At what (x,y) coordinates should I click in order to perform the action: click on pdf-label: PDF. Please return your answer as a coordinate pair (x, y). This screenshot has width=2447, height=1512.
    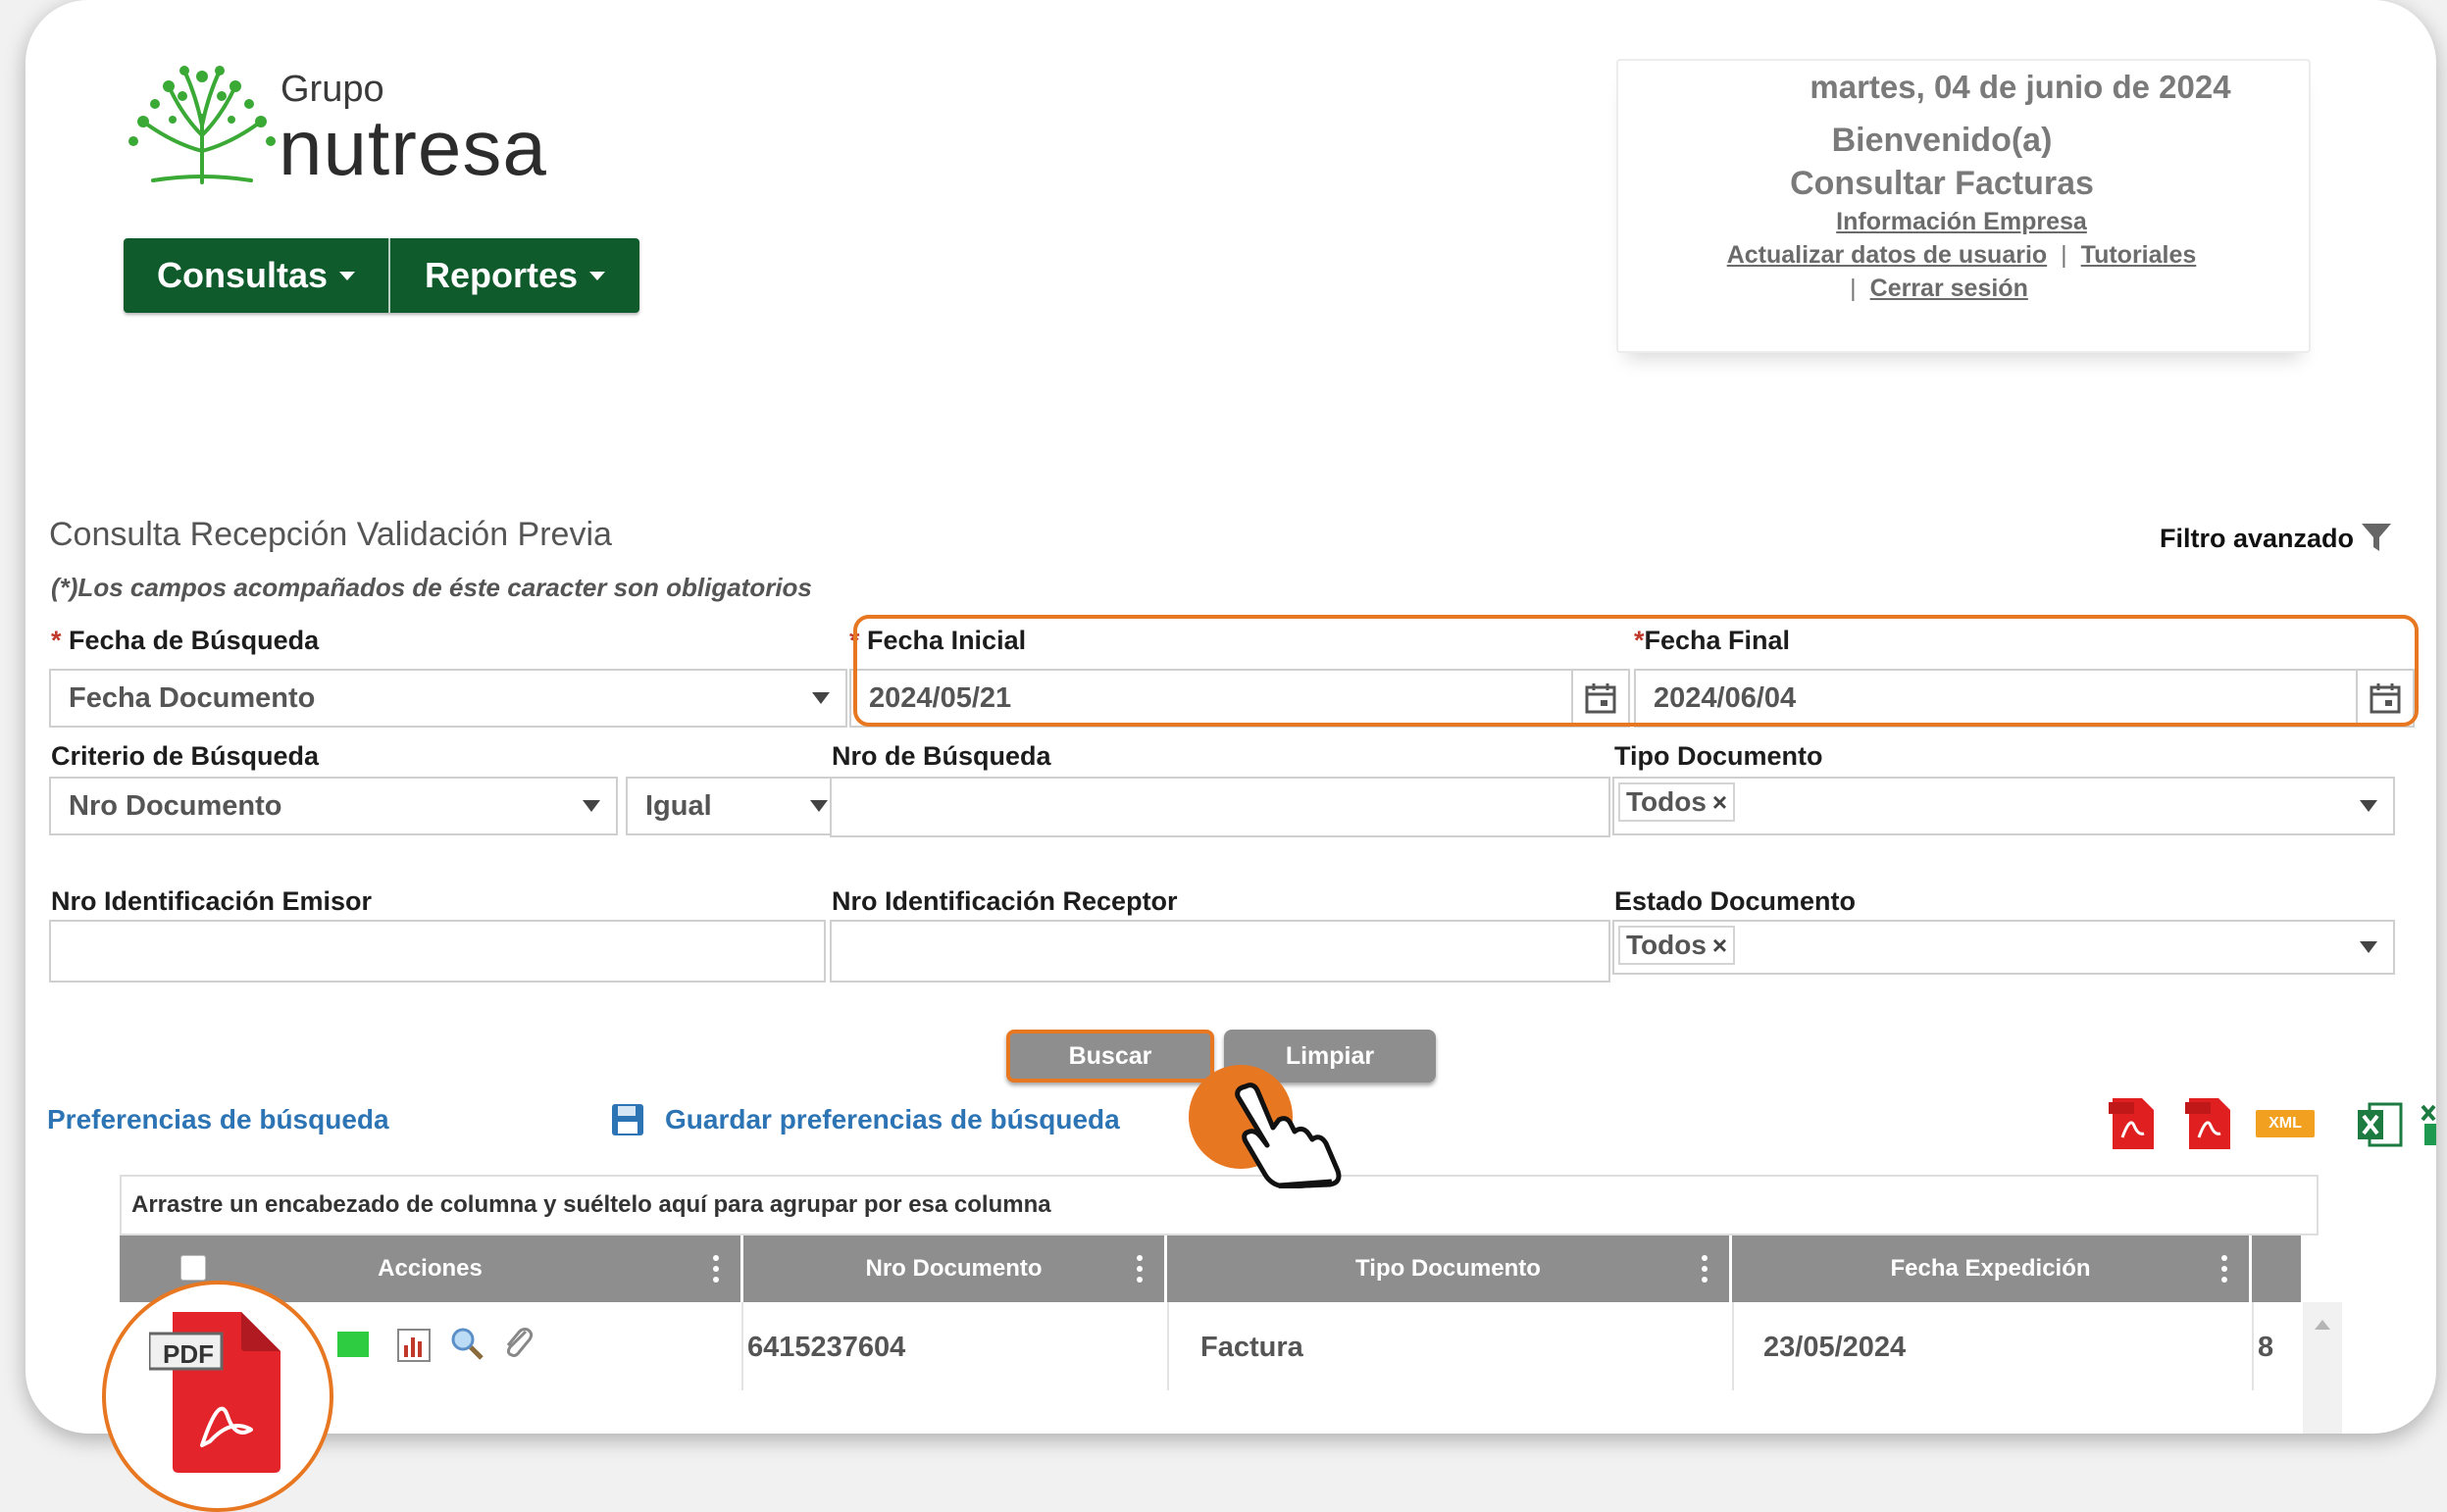
    Looking at the image, I should click on (189, 1354).